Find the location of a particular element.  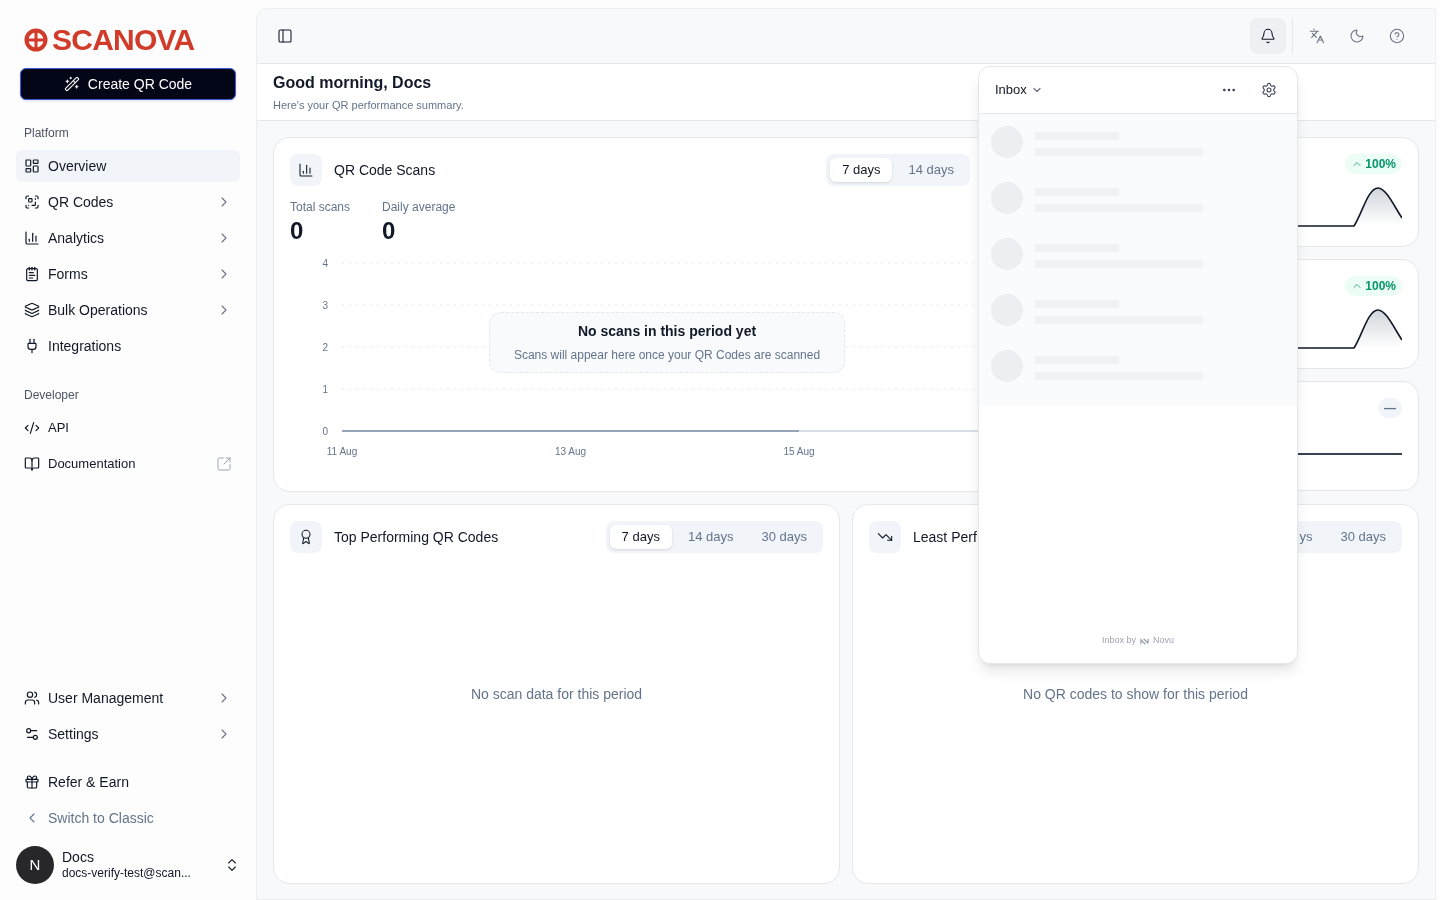

footer-text: Inbox by is located at coordinates (1118, 641).